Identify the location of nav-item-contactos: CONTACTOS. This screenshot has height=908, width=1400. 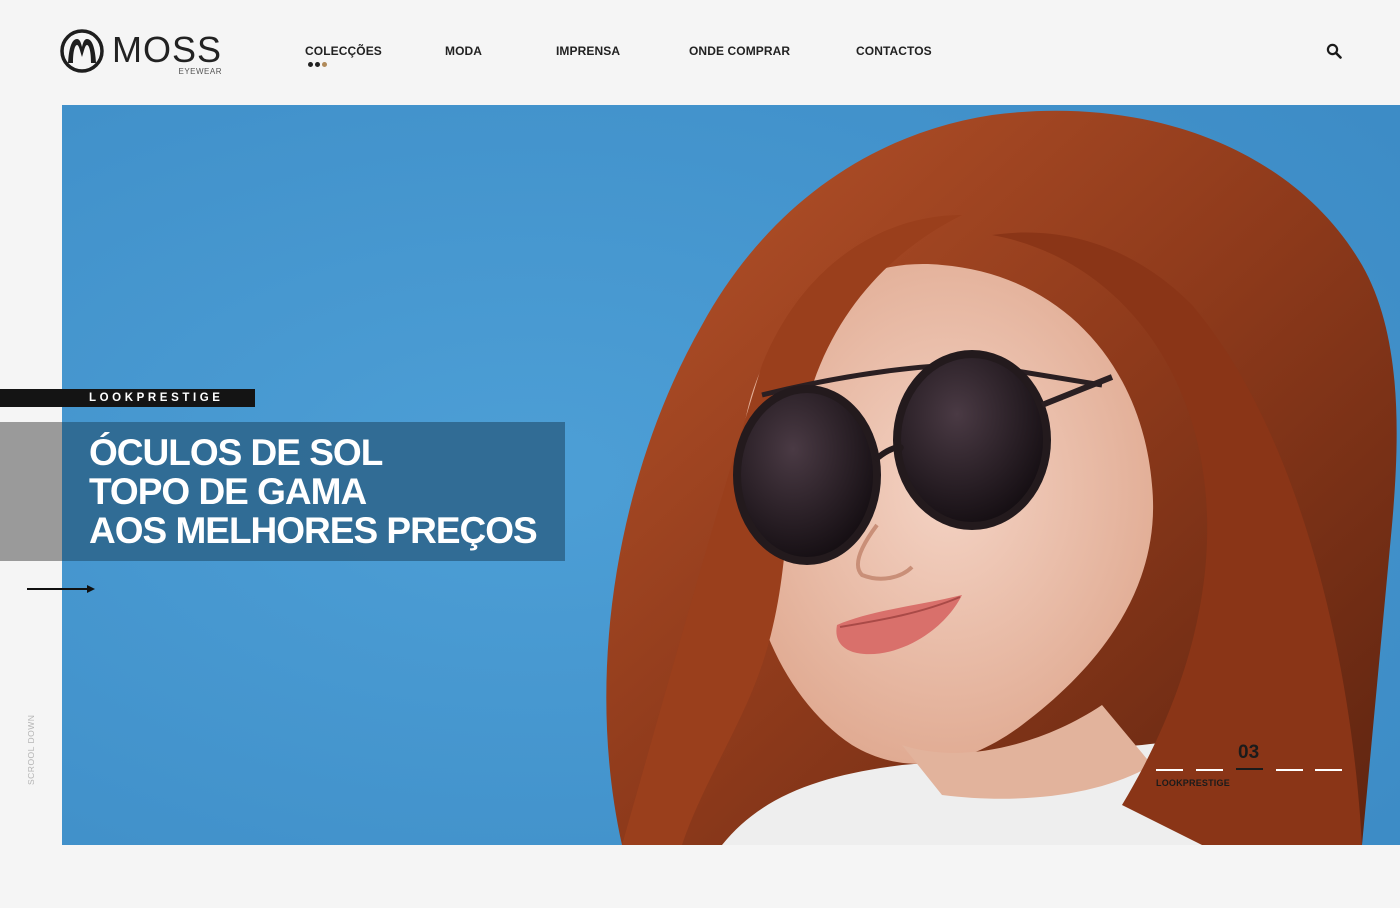
(894, 51).